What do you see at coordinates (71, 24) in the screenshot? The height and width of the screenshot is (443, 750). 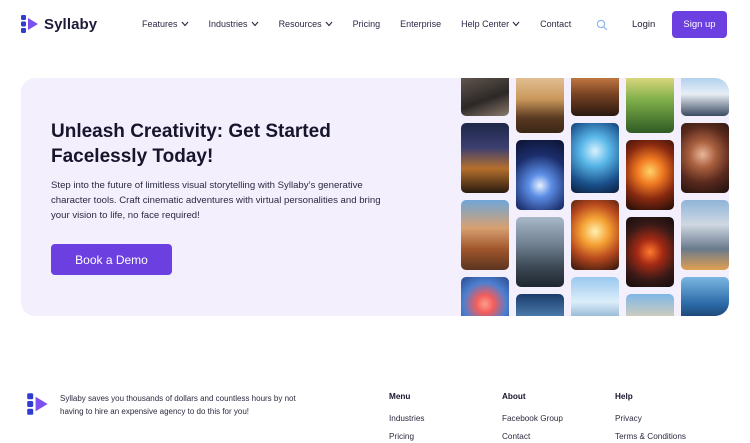 I see `brand-name: Syllaby` at bounding box center [71, 24].